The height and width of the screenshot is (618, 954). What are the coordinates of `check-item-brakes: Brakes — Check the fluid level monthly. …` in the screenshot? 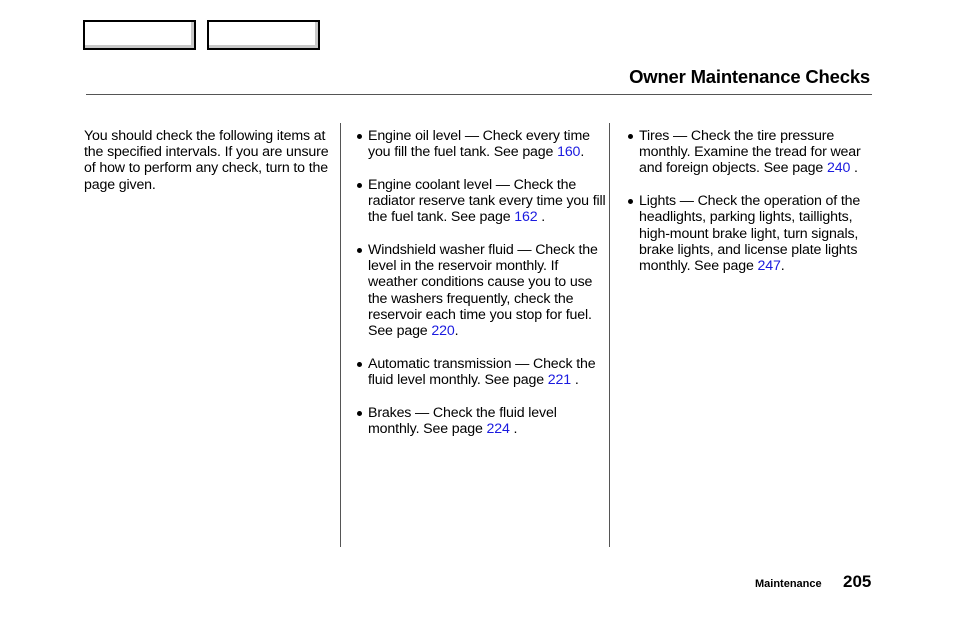 It's located at (481, 421).